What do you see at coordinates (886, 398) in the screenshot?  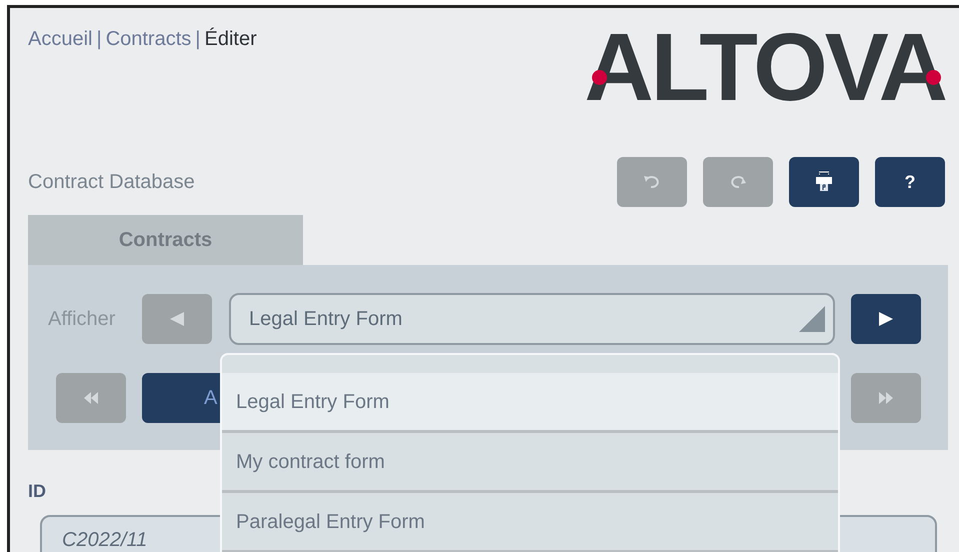 I see `double-right-icon` at bounding box center [886, 398].